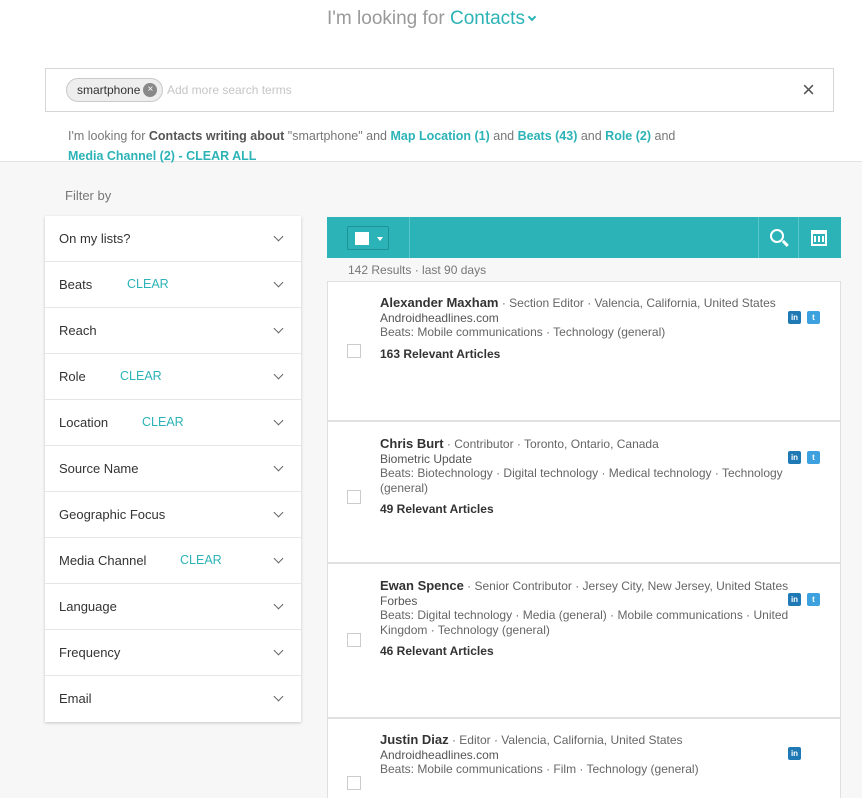 This screenshot has height=798, width=862. What do you see at coordinates (548, 136) in the screenshot?
I see `summary-link-beats: Beats (43)` at bounding box center [548, 136].